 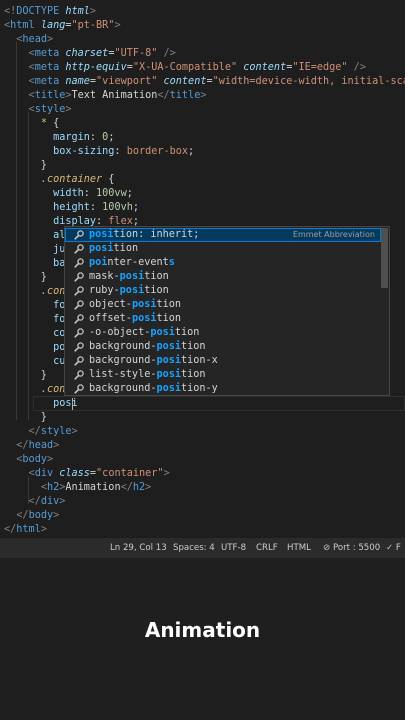 I want to click on suggestion-text: tion, so click(x=126, y=248).